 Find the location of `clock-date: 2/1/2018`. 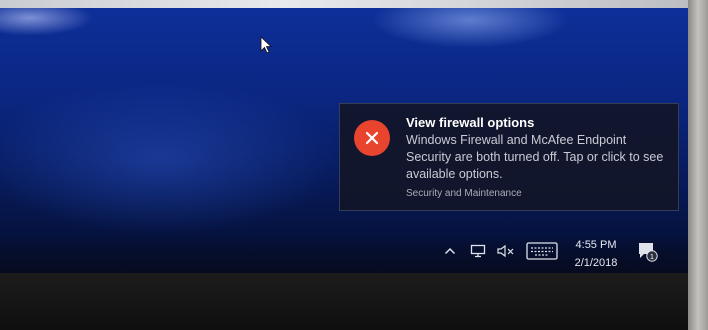

clock-date: 2/1/2018 is located at coordinates (596, 263).